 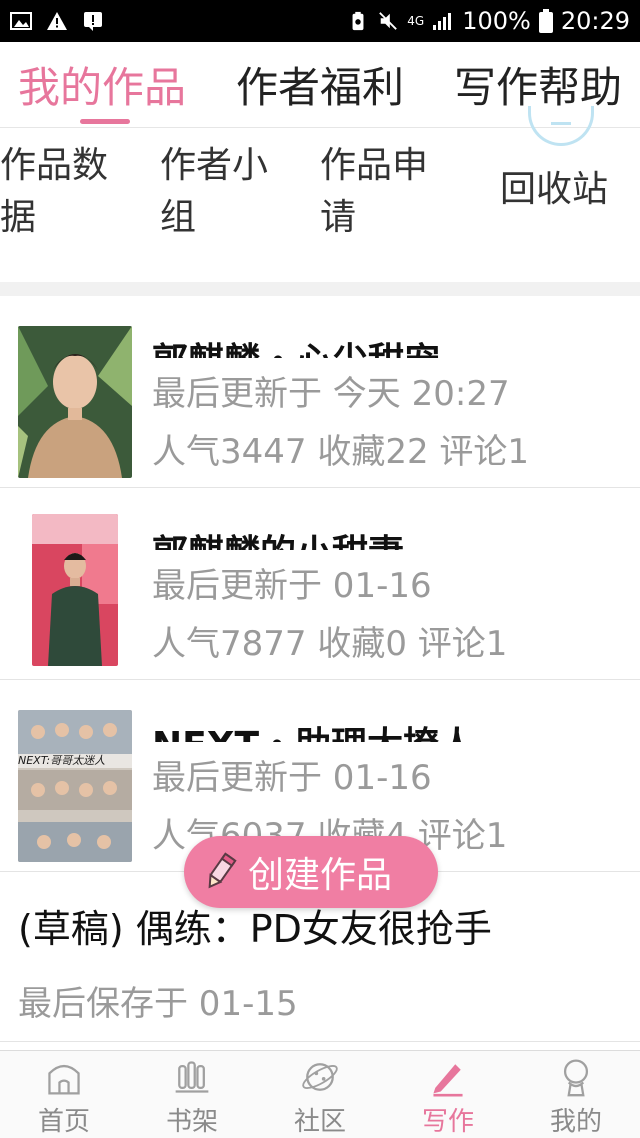 What do you see at coordinates (320, 85) in the screenshot?
I see `tab-author-benefits: 作者福利` at bounding box center [320, 85].